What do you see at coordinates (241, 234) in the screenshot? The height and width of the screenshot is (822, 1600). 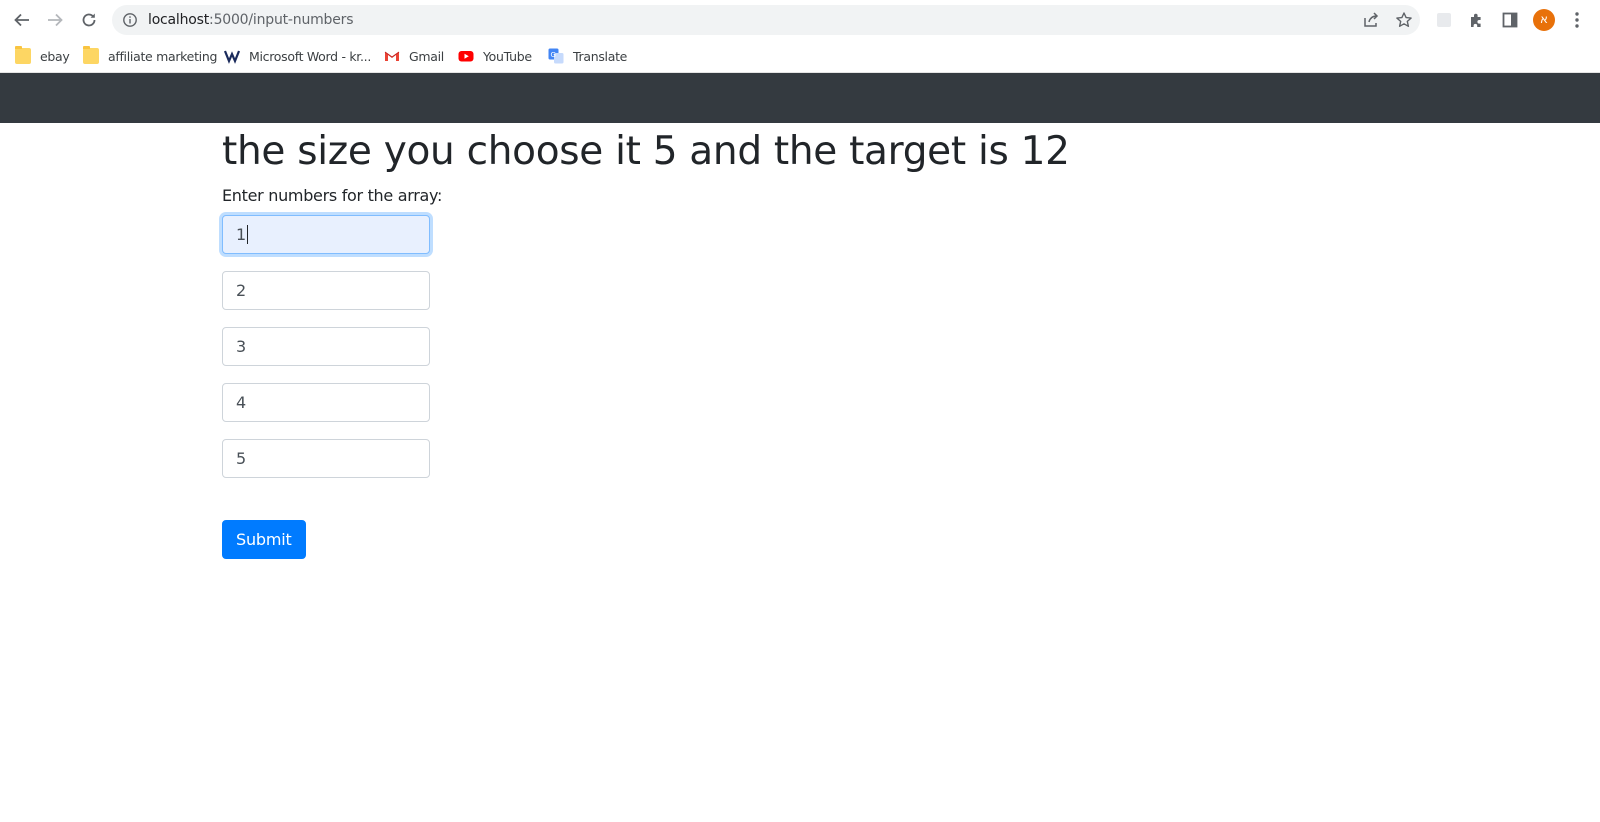 I see `array-input-value: 1` at bounding box center [241, 234].